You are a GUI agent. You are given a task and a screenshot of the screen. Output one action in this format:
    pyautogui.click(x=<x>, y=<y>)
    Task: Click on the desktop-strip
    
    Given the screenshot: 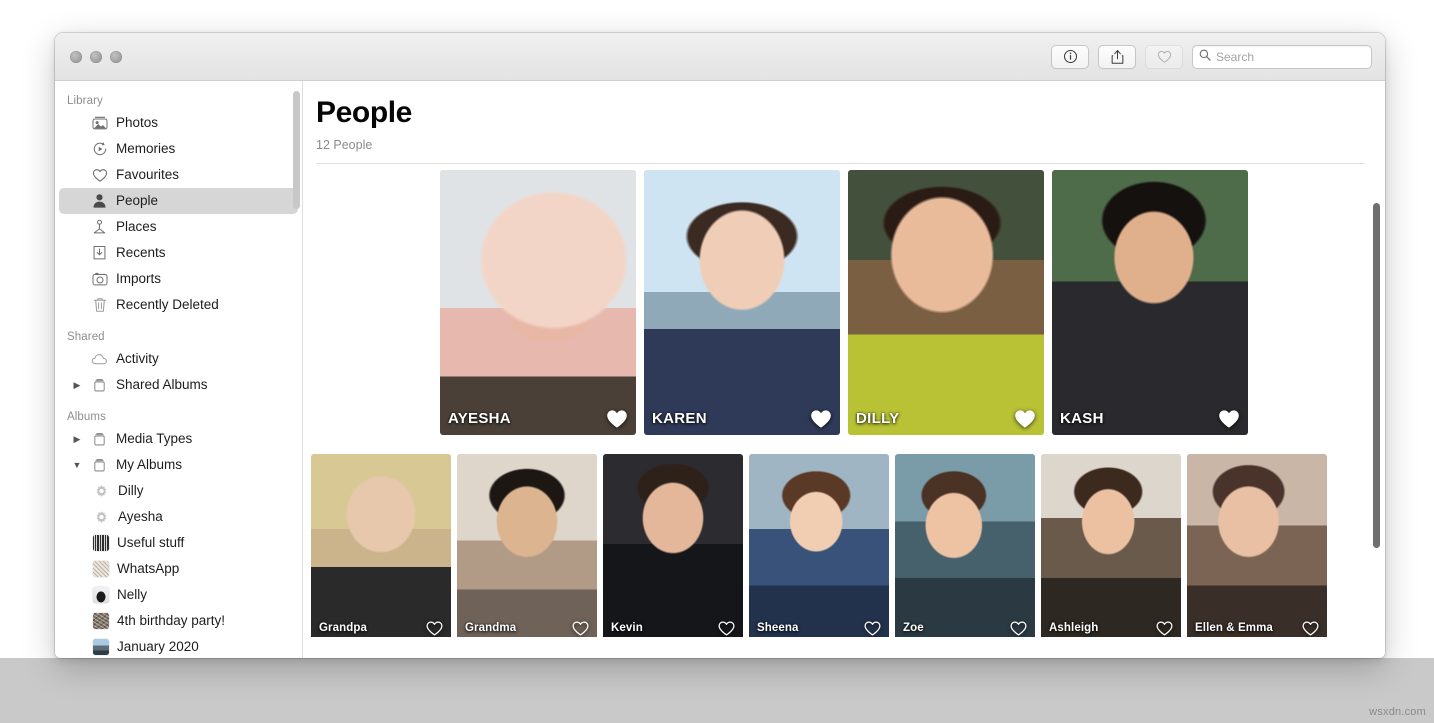 What is the action you would take?
    pyautogui.click(x=717, y=690)
    